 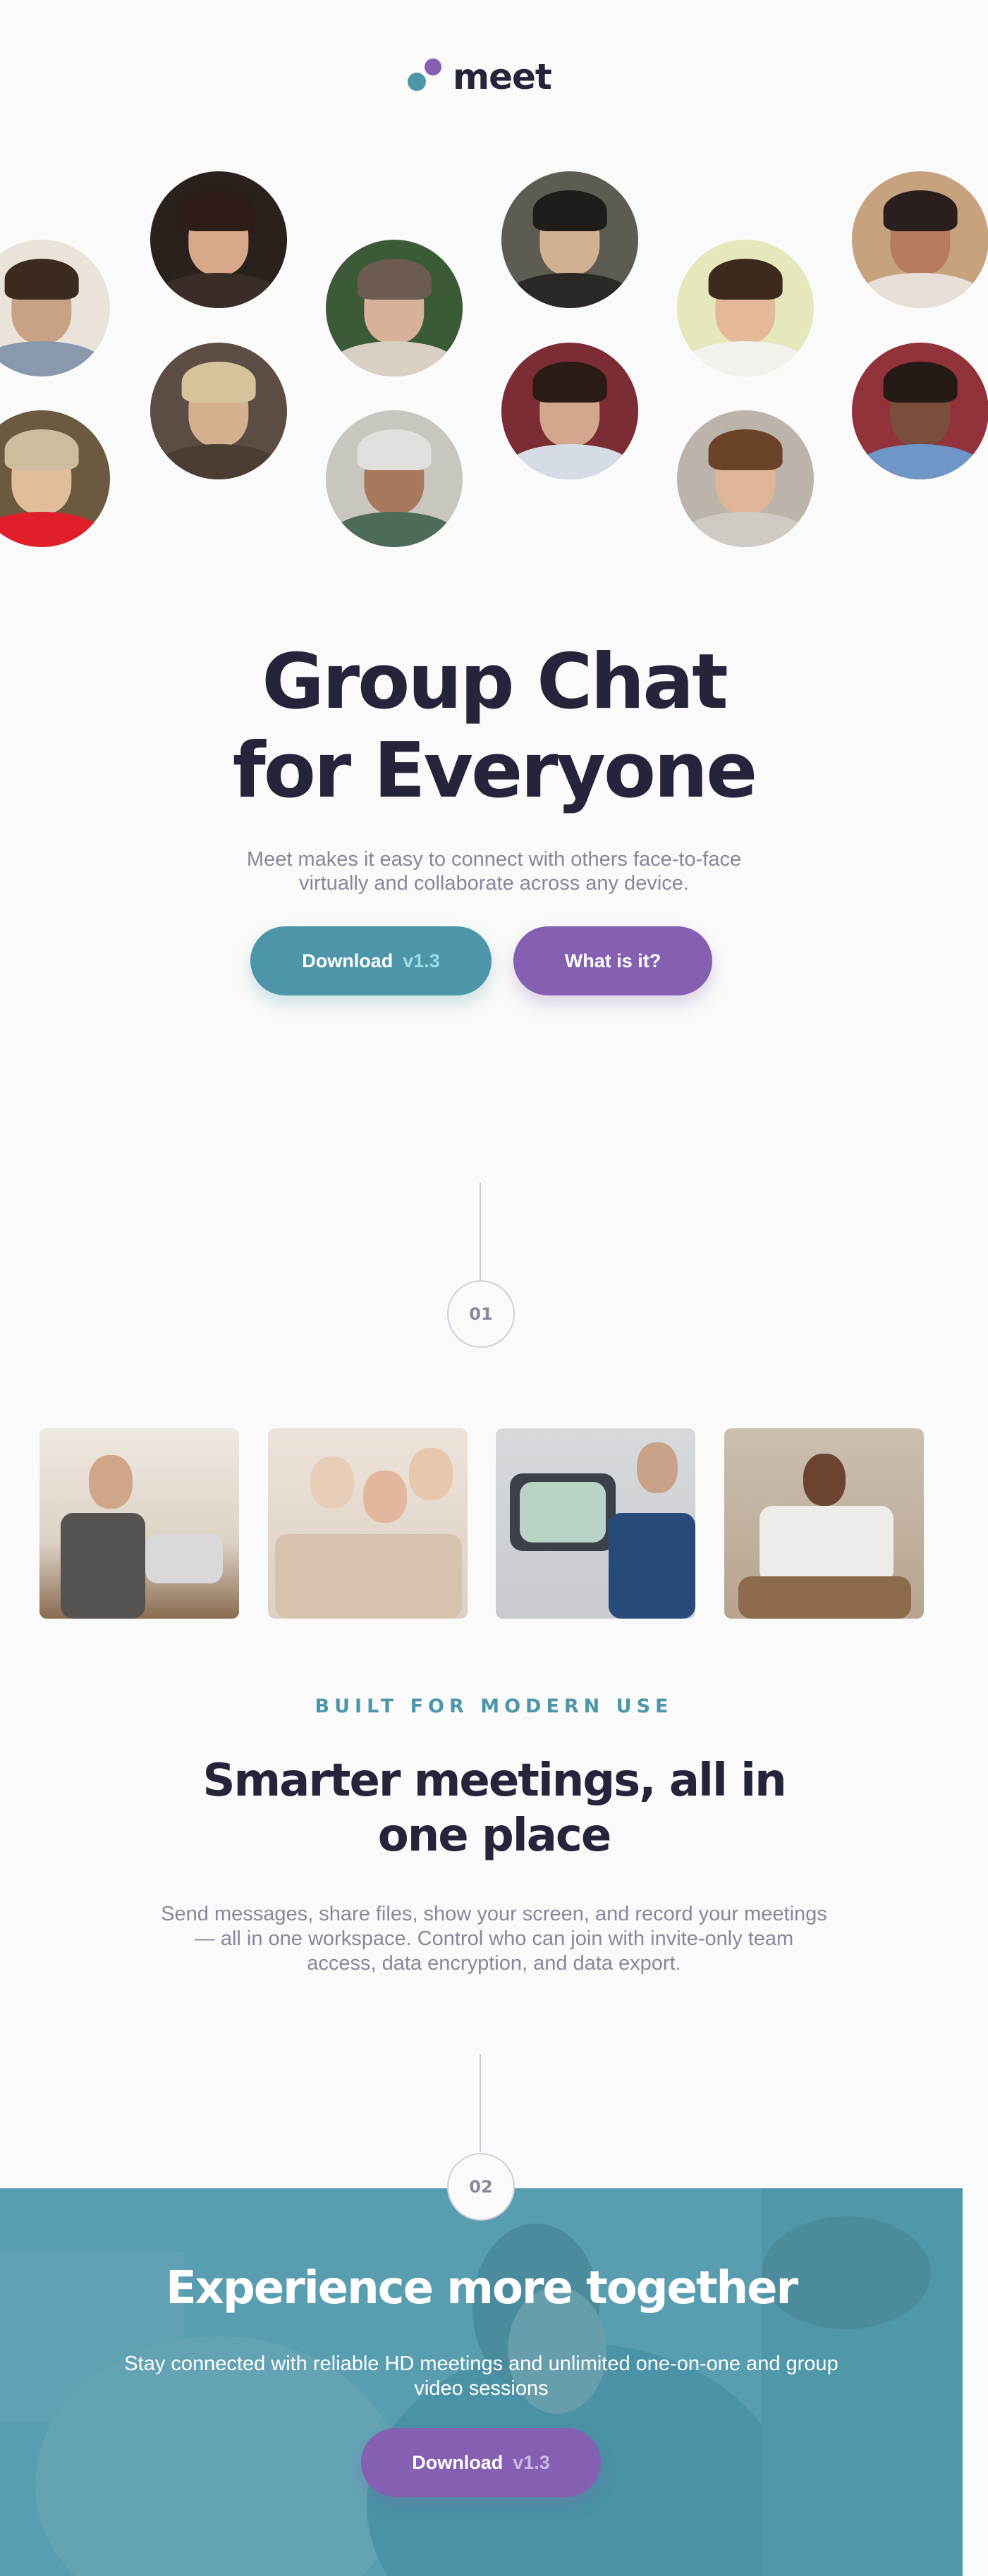 What do you see at coordinates (458, 2462) in the screenshot?
I see `cta-download-label: Download` at bounding box center [458, 2462].